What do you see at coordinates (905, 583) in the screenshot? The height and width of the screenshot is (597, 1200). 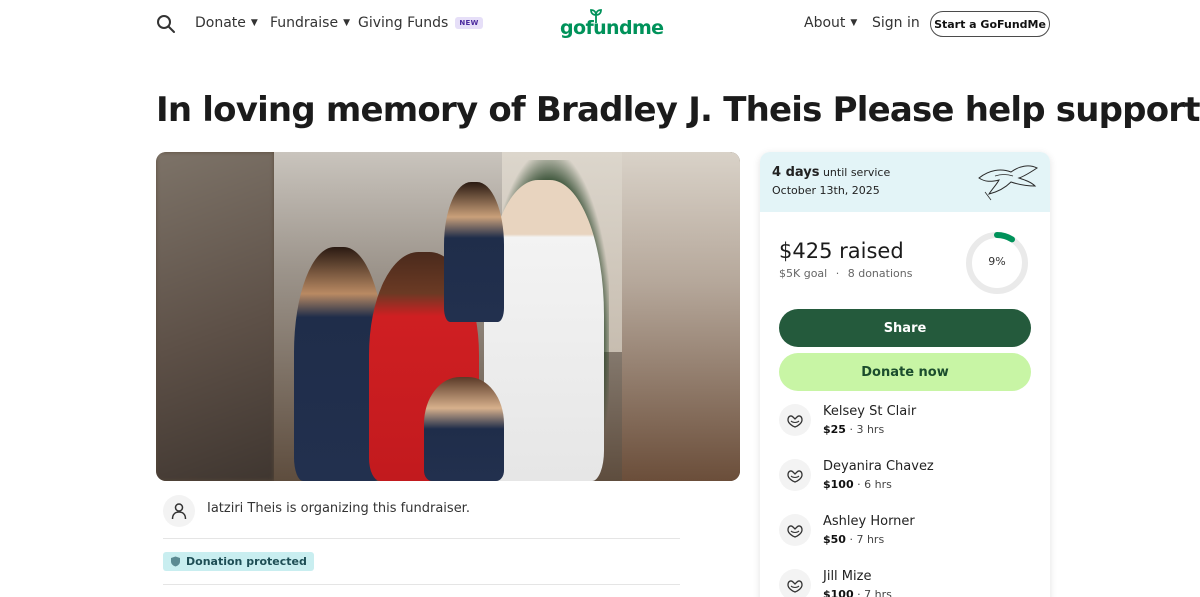 I see `donor-item: Jill Mize $100 · 7 hrs` at bounding box center [905, 583].